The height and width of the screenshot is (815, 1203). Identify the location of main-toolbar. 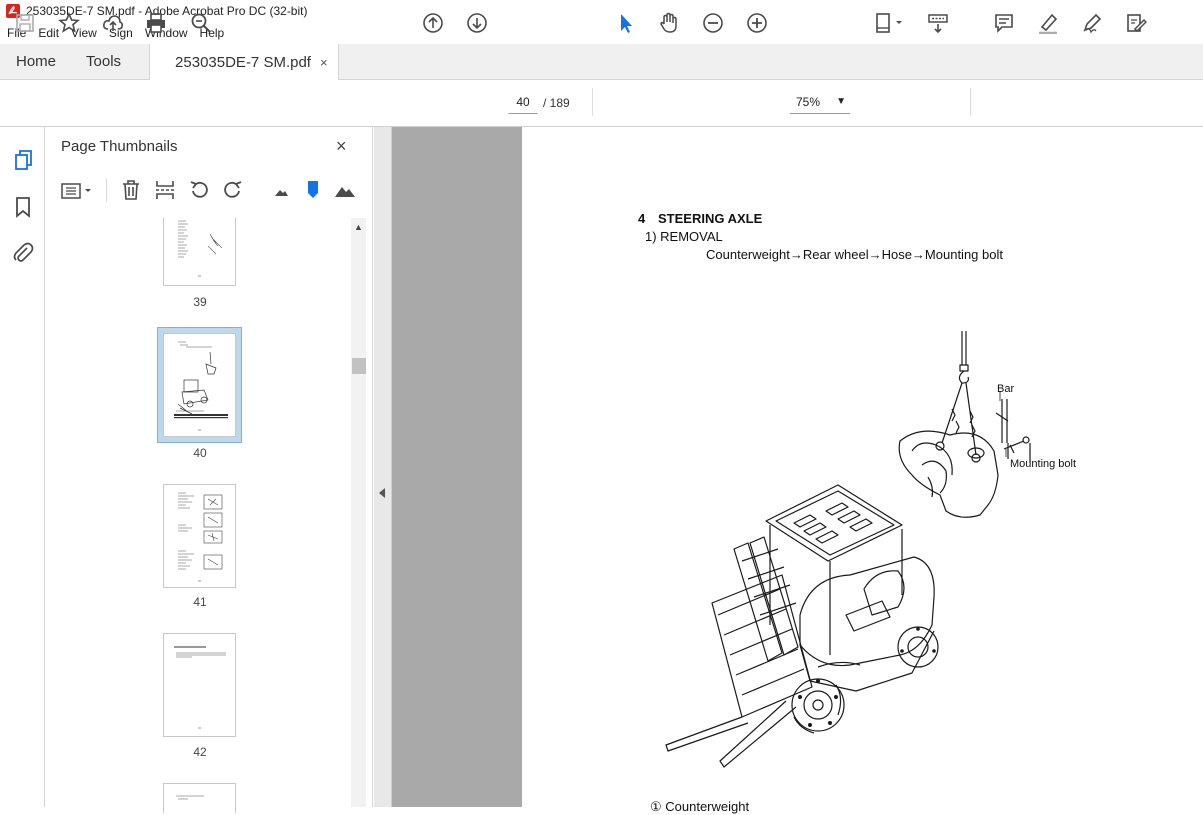
(601, 103).